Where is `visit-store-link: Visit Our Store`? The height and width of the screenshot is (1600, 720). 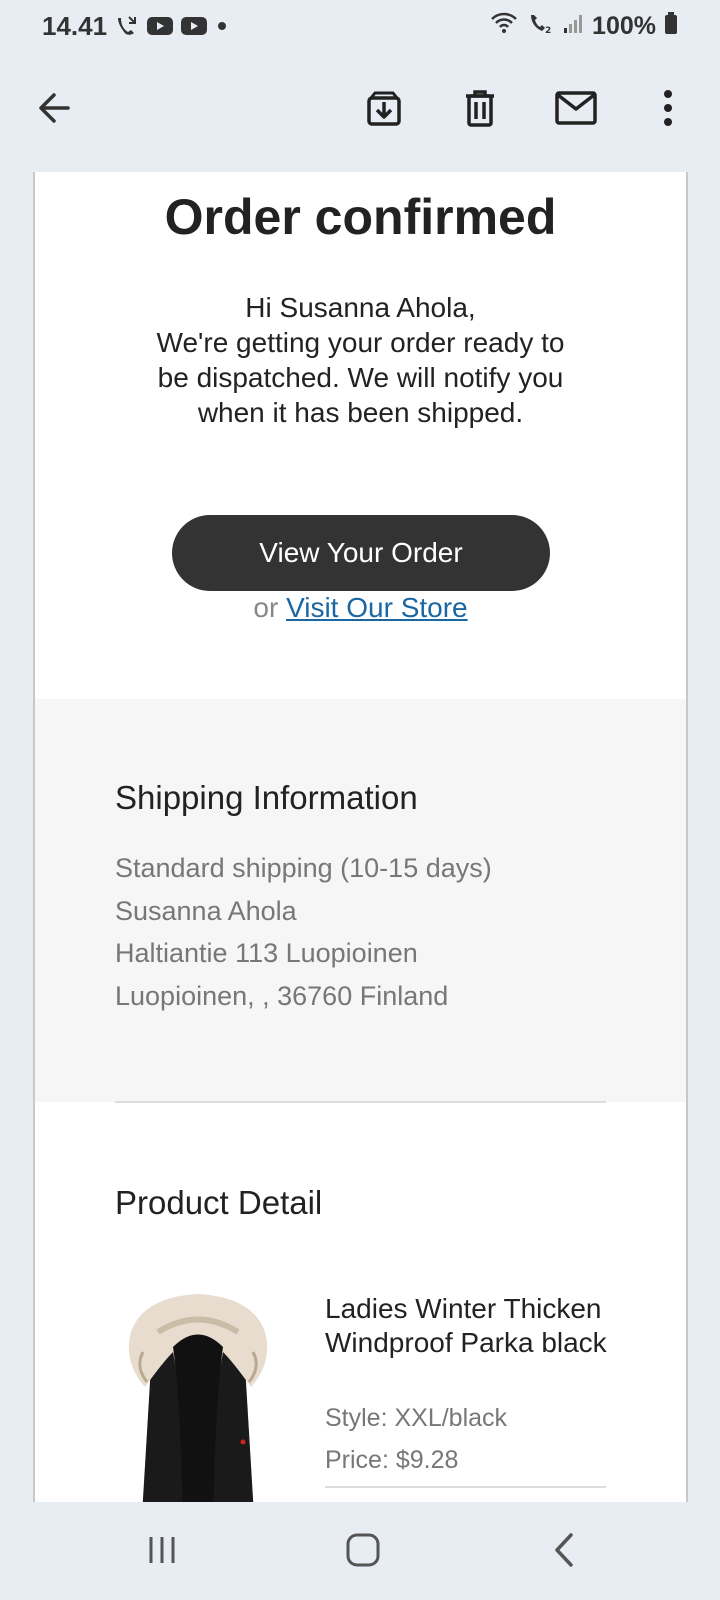 visit-store-link: Visit Our Store is located at coordinates (377, 607).